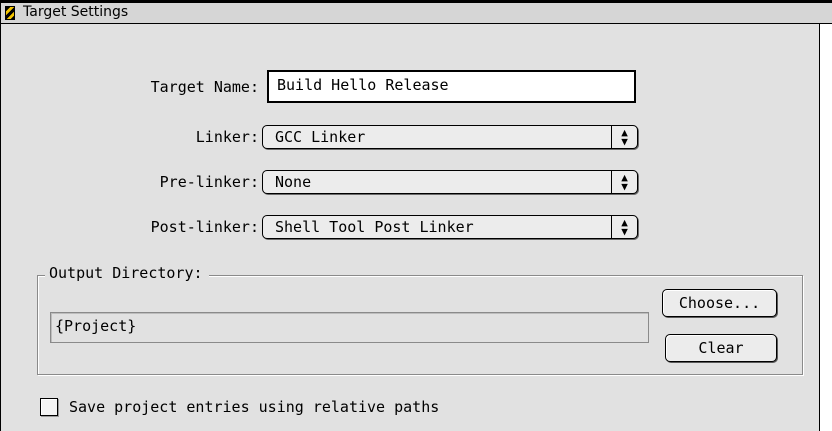 This screenshot has width=832, height=431. I want to click on postlinker-label: Post-linker:, so click(204, 227).